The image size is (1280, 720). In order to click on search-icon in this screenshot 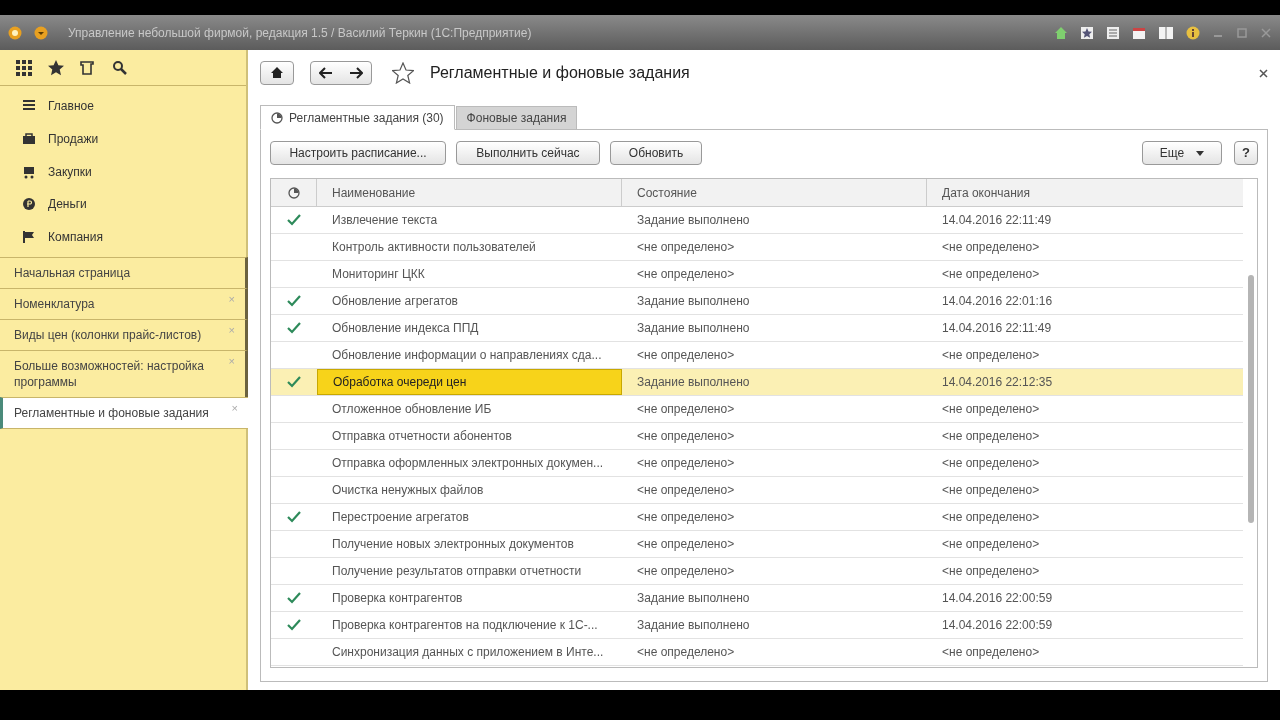, I will do `click(120, 67)`.